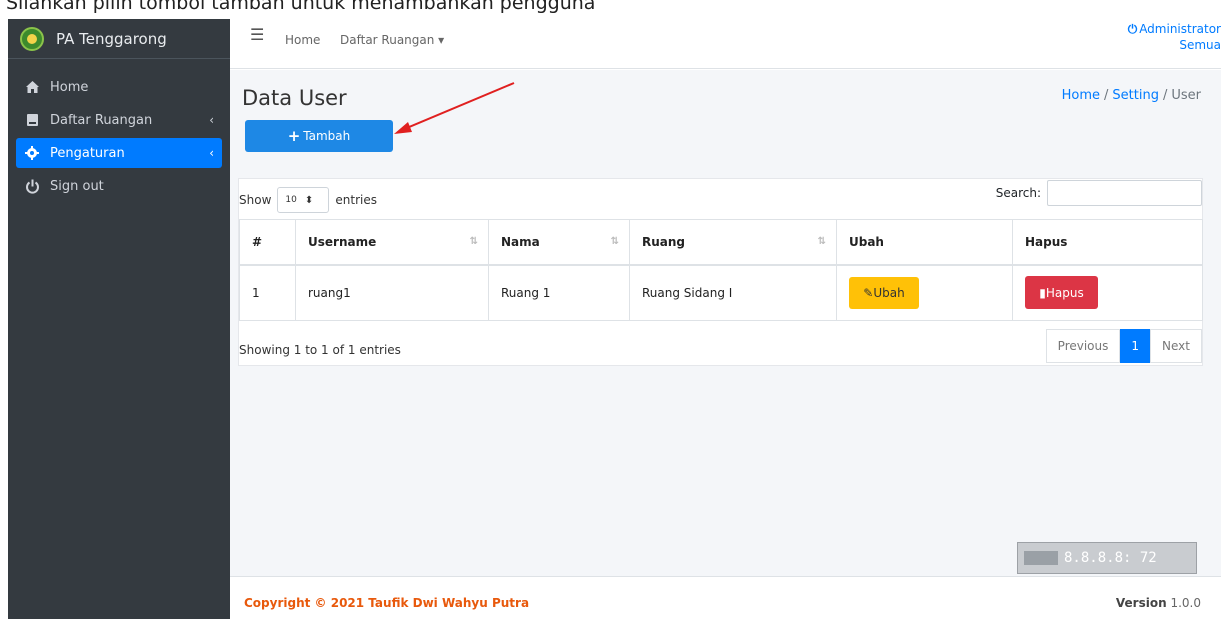 The width and height of the screenshot is (1221, 619). I want to click on copyright: Copyright © 2021 Taufik Dwi Wahyu Putra, so click(387, 603).